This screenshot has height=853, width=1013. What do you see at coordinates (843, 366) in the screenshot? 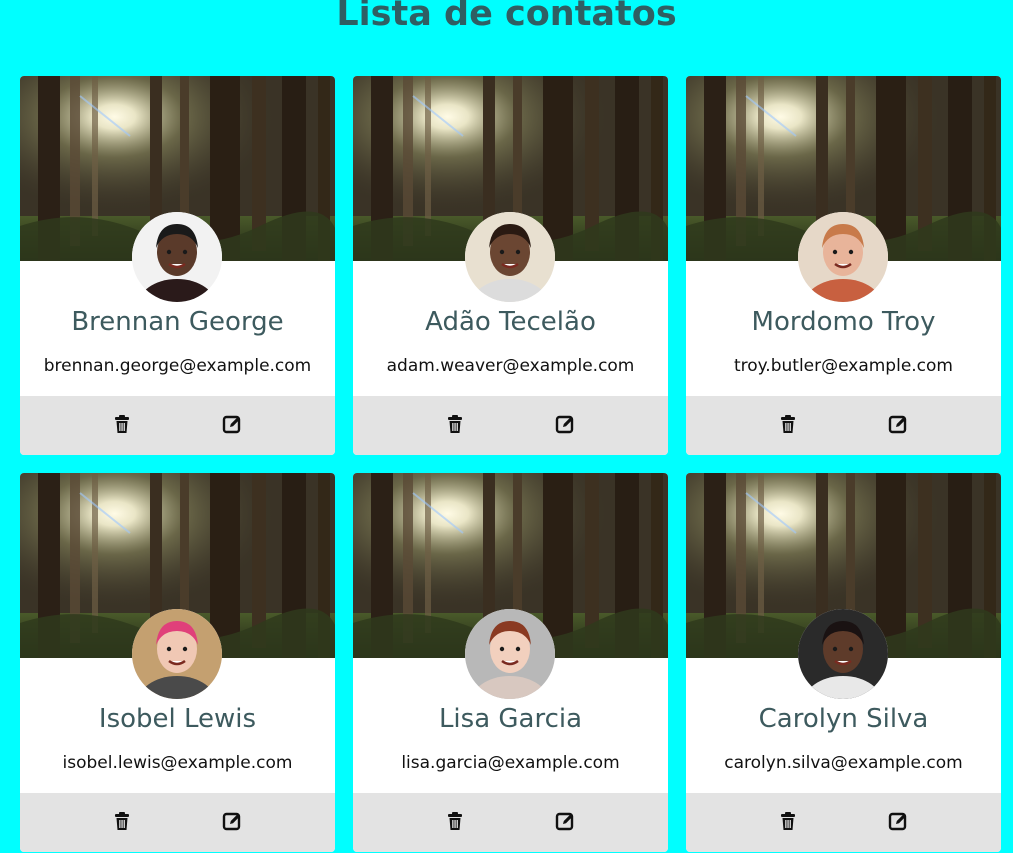
I see `contact-email: troy.butler@example.com` at bounding box center [843, 366].